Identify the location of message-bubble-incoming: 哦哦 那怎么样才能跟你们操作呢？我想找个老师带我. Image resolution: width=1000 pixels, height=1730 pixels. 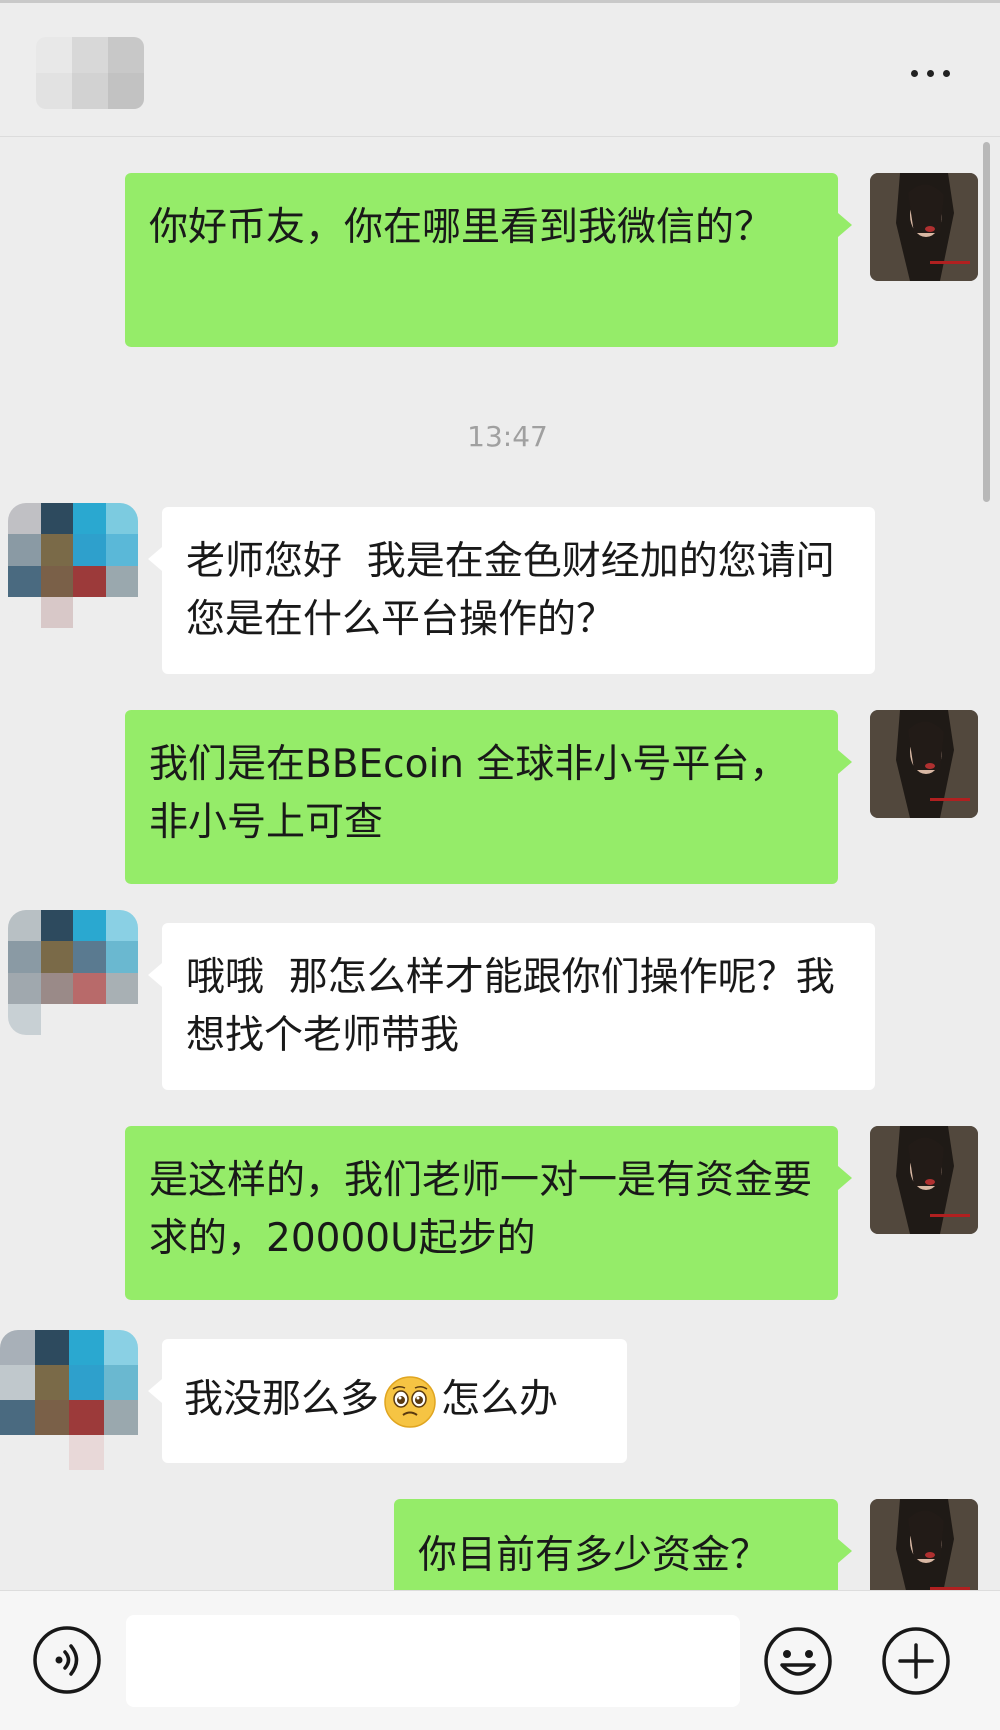
(511, 1006).